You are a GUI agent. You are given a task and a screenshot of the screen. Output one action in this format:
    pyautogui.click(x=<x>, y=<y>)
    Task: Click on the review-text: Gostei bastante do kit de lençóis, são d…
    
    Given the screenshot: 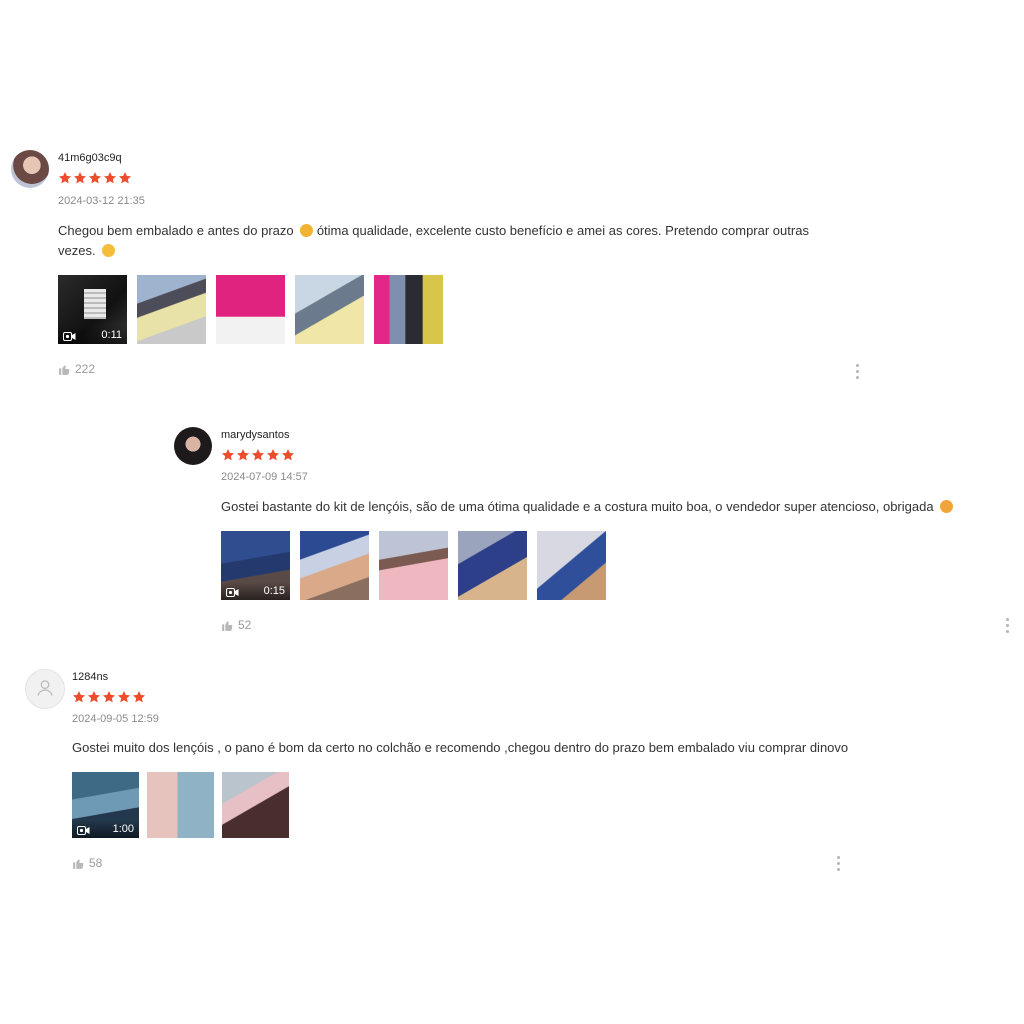 What is the action you would take?
    pyautogui.click(x=616, y=507)
    